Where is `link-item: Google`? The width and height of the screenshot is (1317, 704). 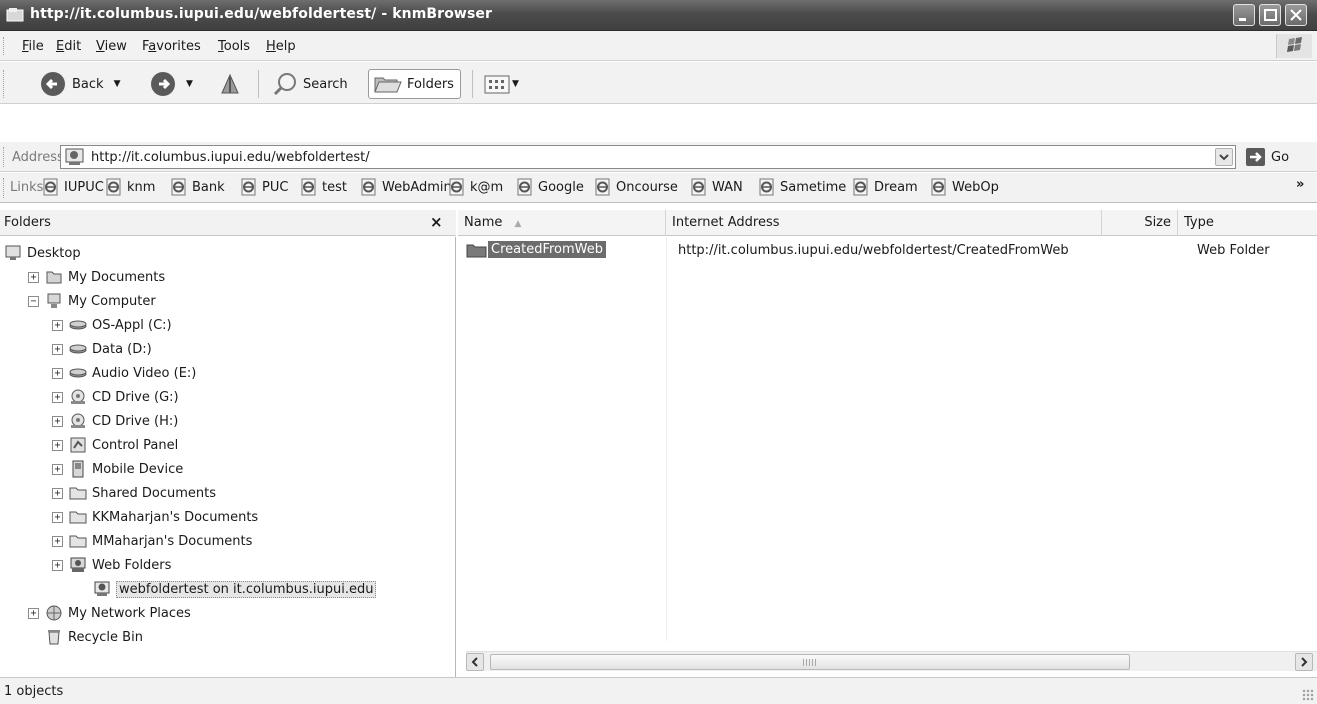 link-item: Google is located at coordinates (550, 187).